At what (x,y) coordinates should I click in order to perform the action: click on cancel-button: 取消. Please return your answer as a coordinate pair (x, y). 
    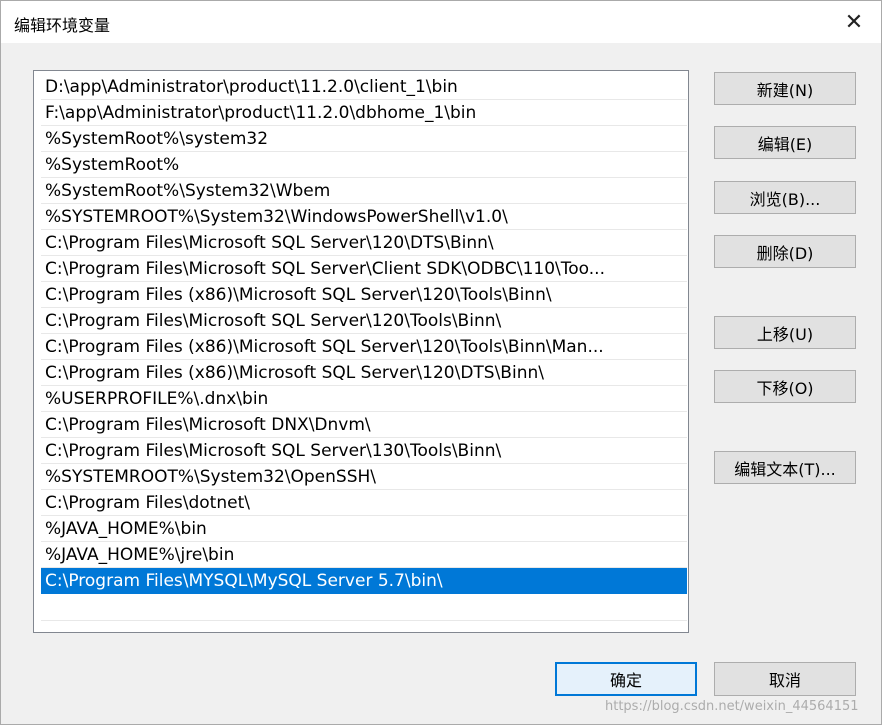
    Looking at the image, I should click on (785, 679).